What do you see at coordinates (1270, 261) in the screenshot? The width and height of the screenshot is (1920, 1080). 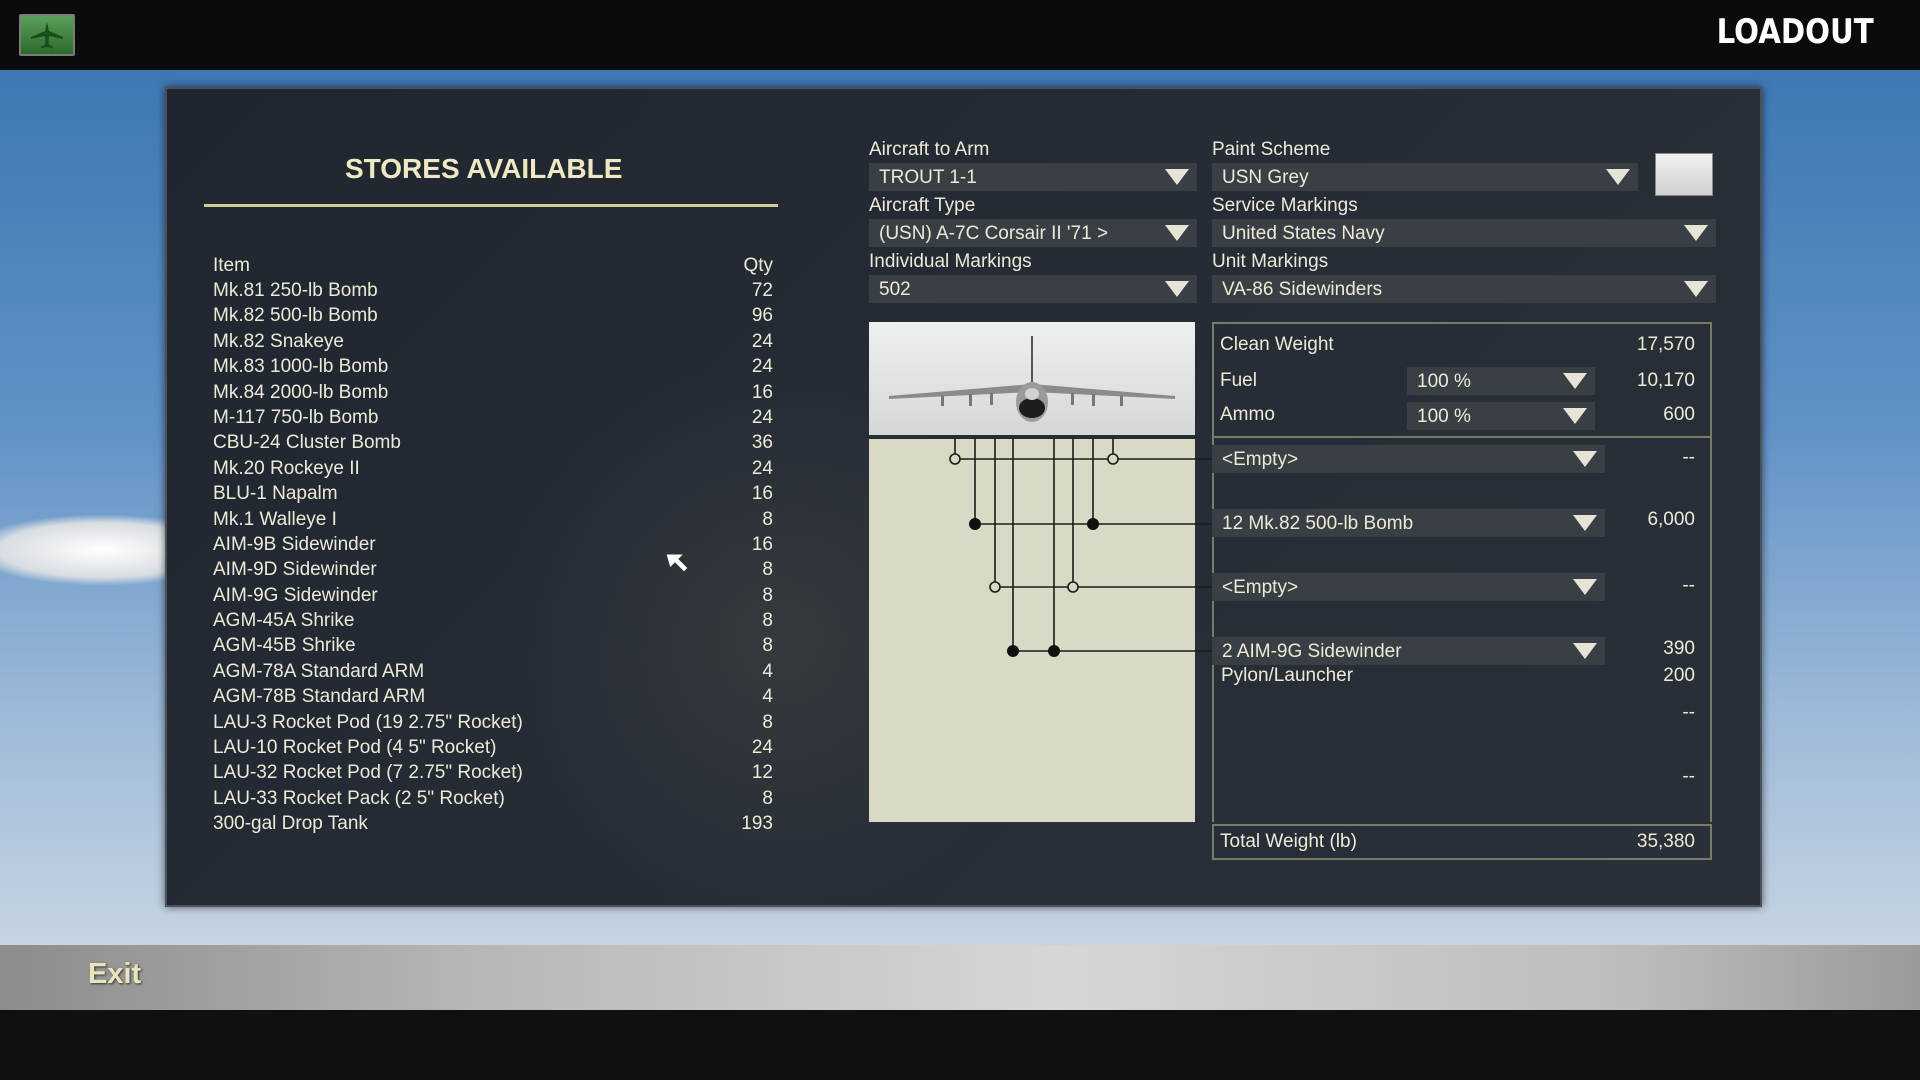 I see `unit-markings-label: Unit Markings` at bounding box center [1270, 261].